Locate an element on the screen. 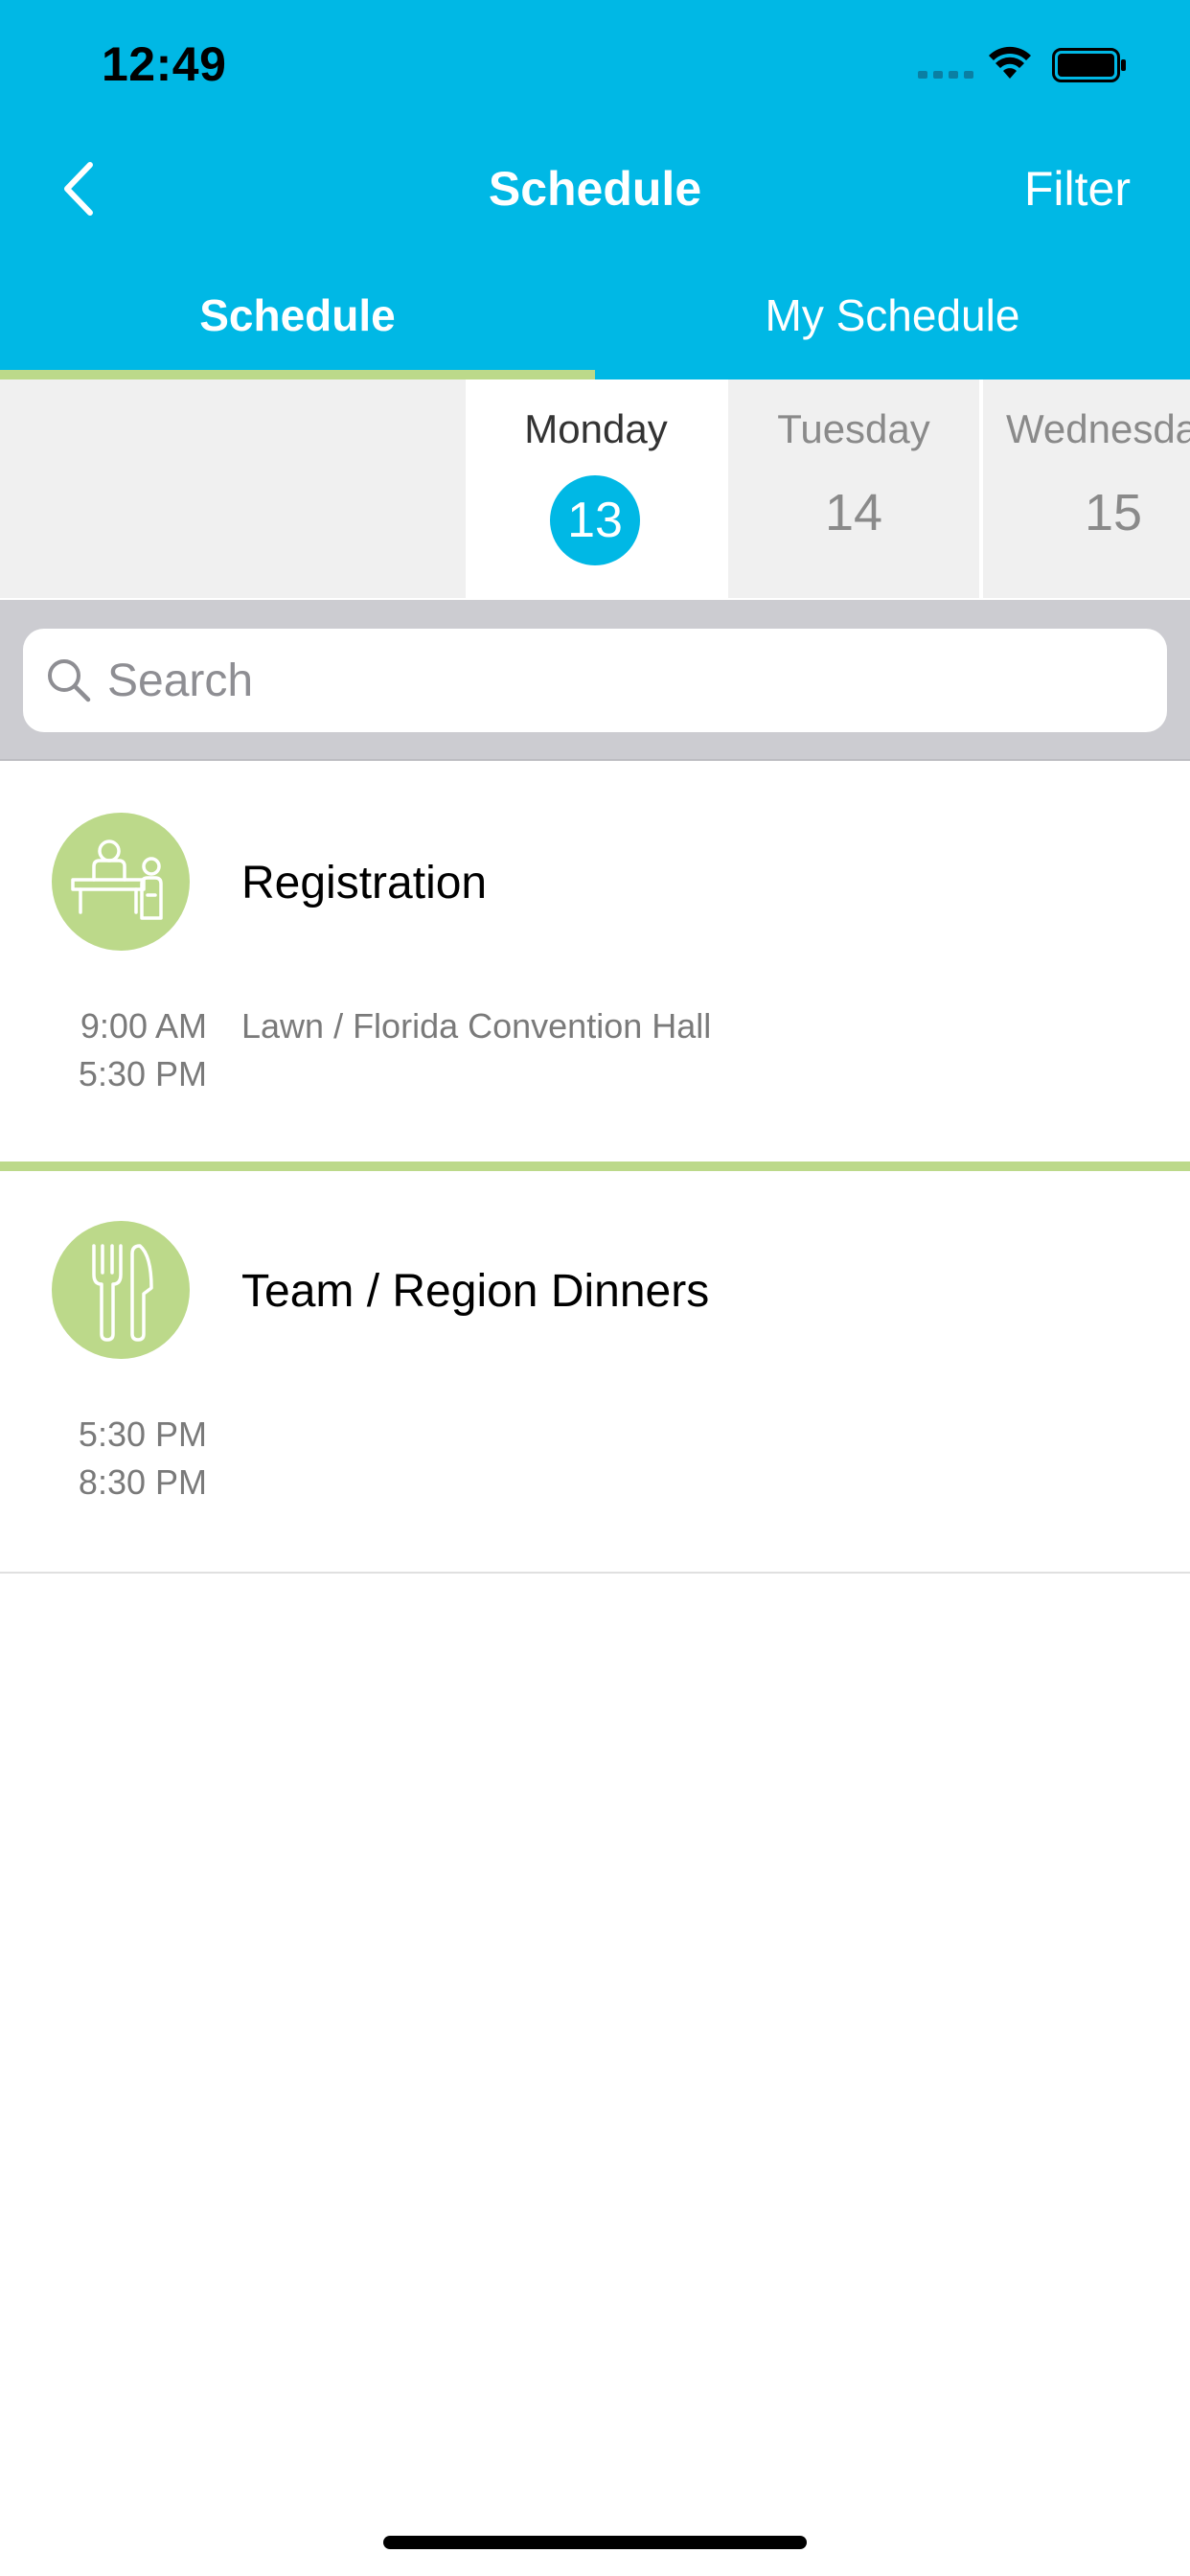  search-input is located at coordinates (624, 680).